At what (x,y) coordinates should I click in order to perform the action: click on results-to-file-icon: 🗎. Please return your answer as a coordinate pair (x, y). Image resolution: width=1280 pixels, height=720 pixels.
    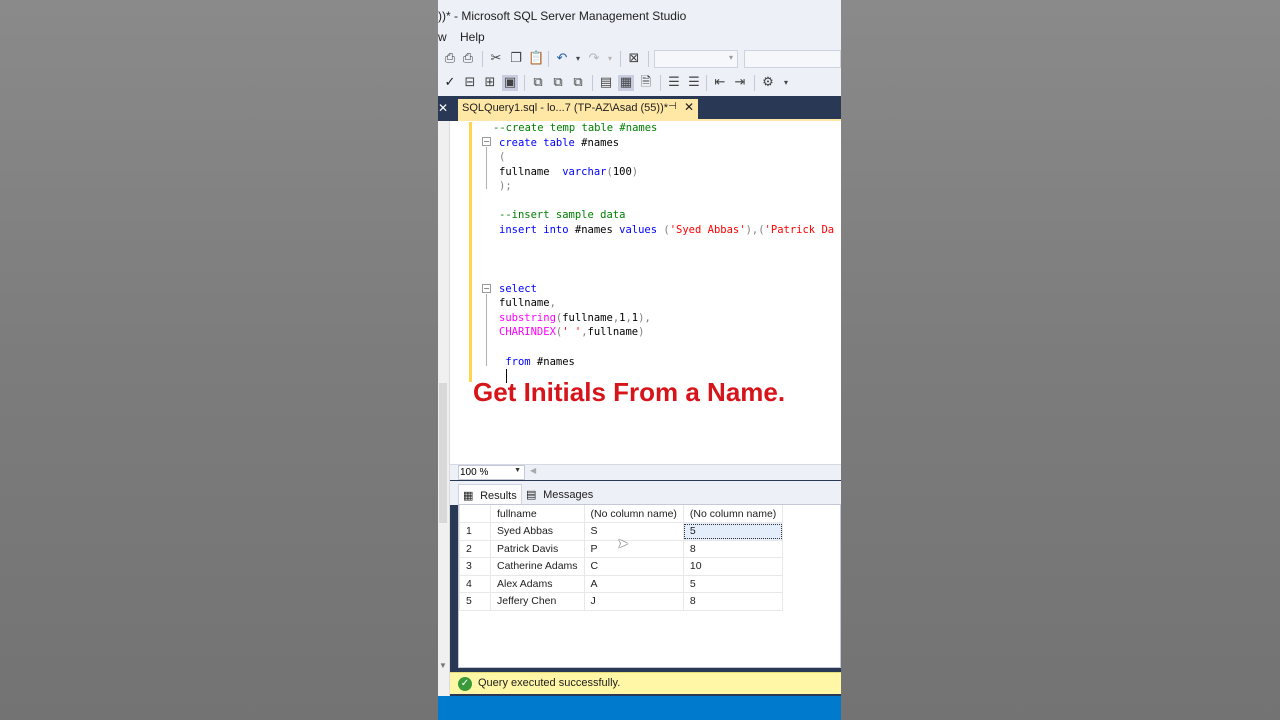
    Looking at the image, I should click on (646, 83).